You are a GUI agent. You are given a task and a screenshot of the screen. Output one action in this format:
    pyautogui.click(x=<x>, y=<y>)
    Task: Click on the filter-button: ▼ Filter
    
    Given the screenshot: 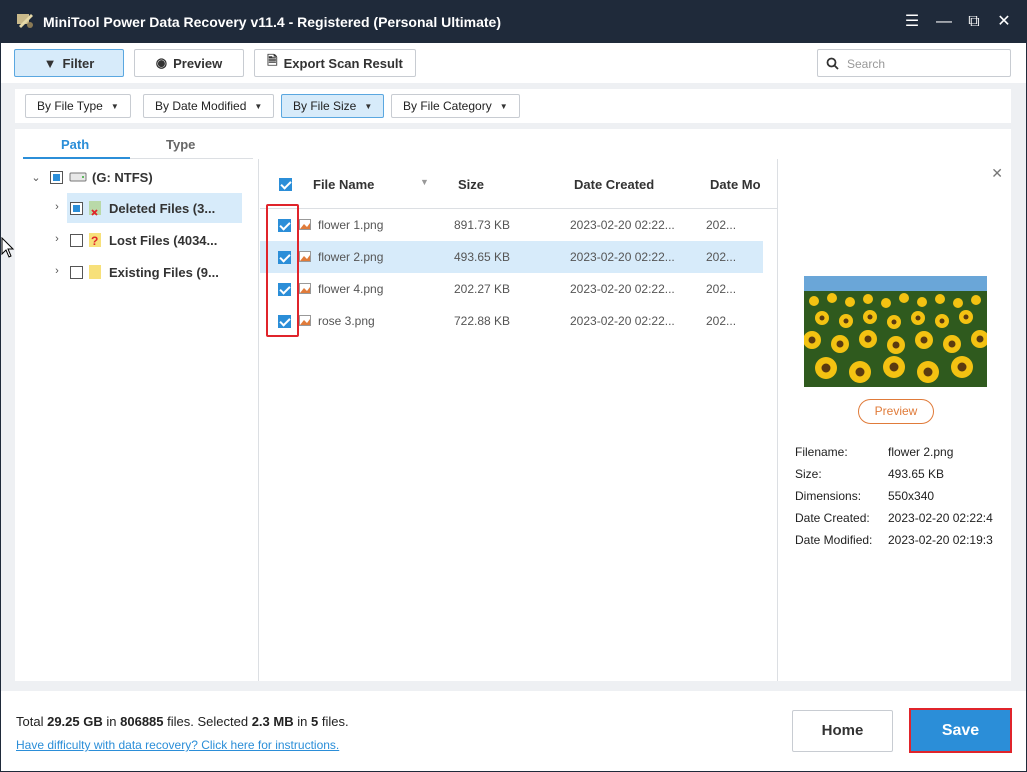 What is the action you would take?
    pyautogui.click(x=69, y=63)
    